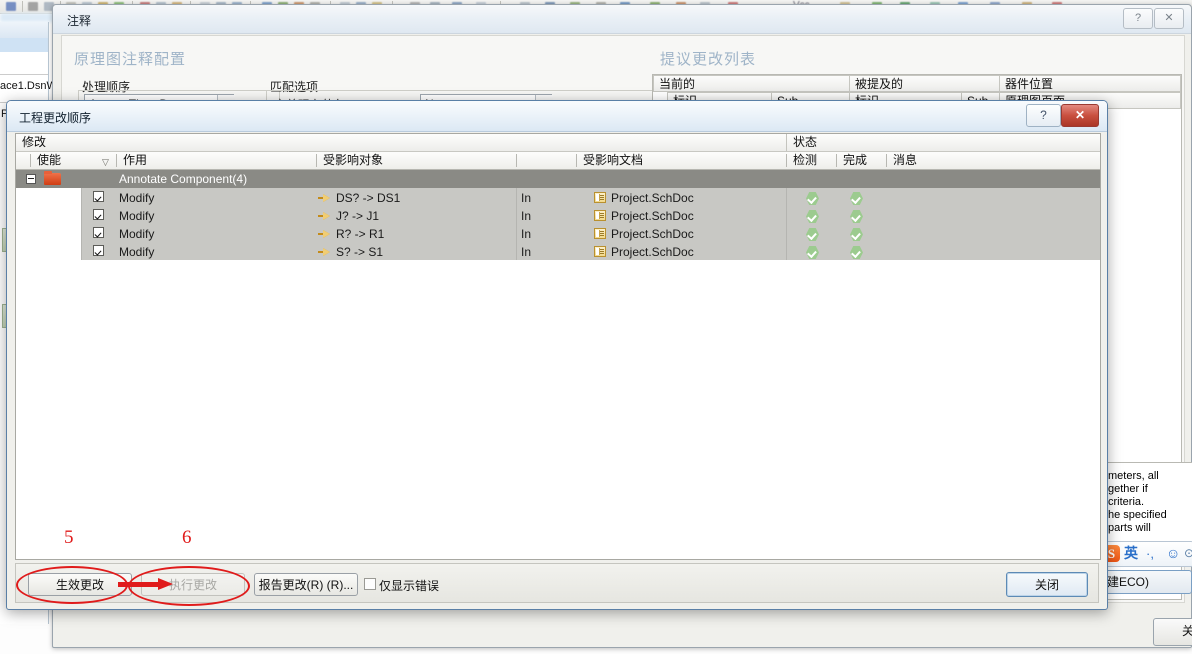  Describe the element at coordinates (55, 118) in the screenshot. I see `eco-dialog-title: 工程更改顺序` at that location.